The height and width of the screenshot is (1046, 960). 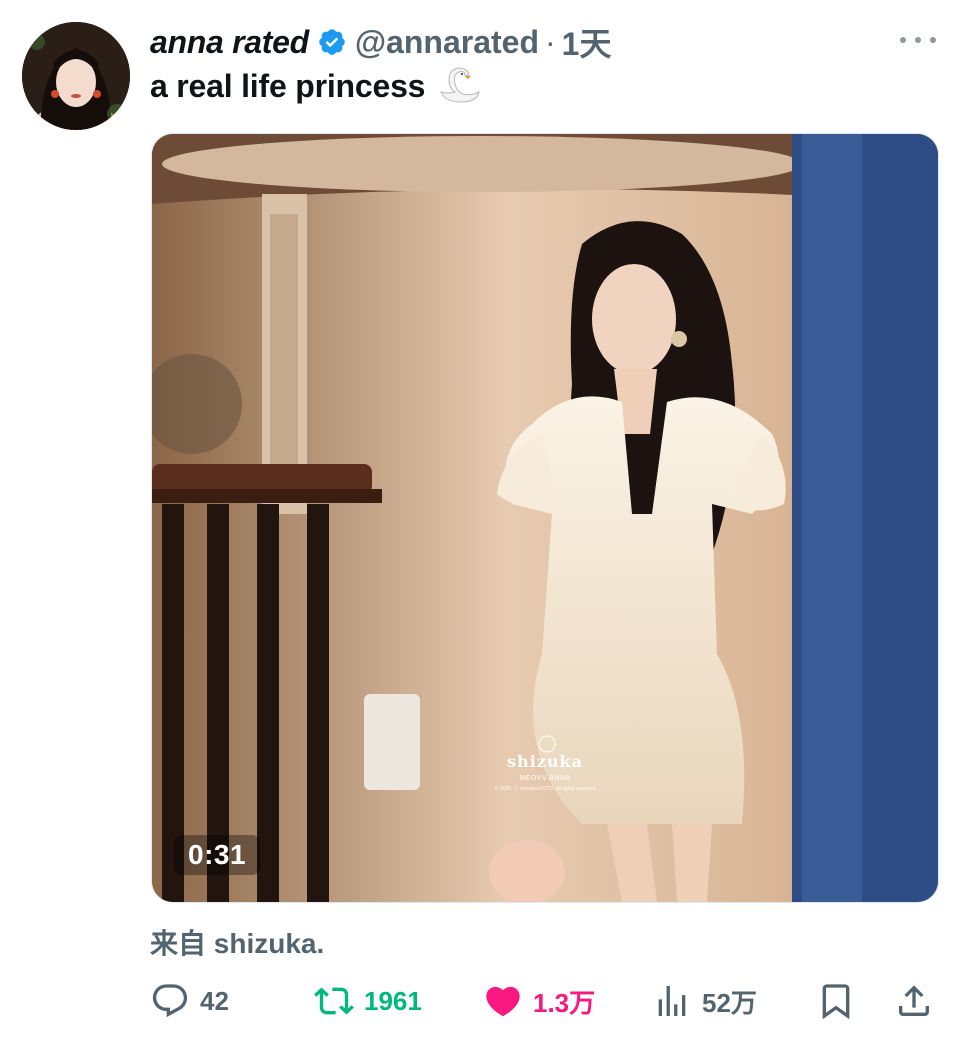 I want to click on views-button: 52万, so click(x=704, y=1001).